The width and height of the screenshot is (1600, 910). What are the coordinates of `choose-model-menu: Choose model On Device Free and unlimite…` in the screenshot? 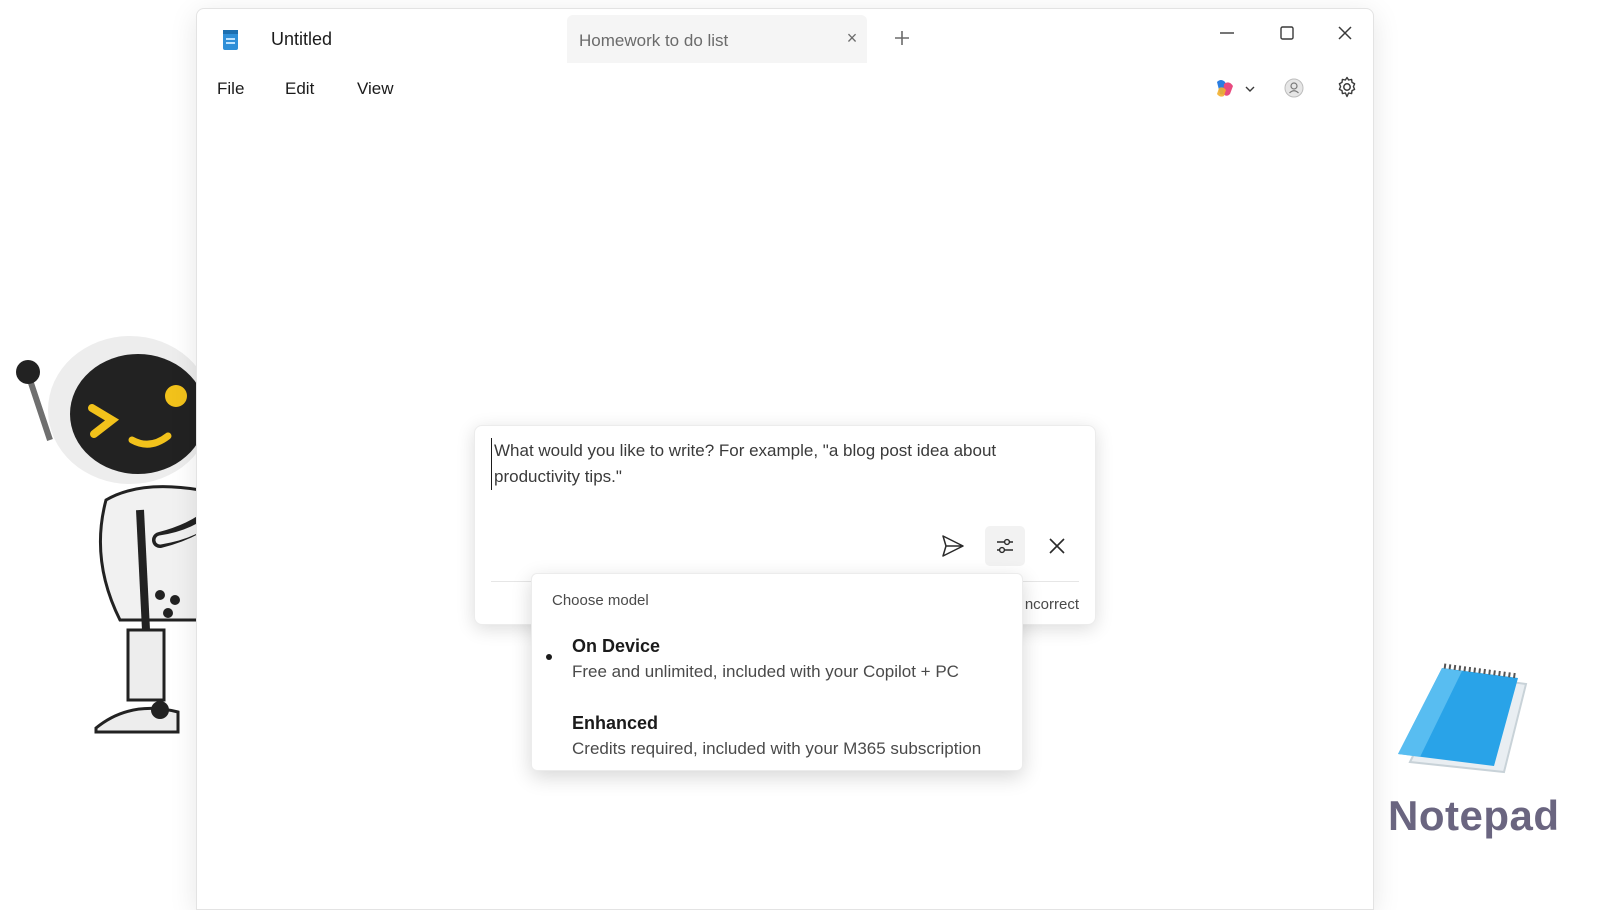 It's located at (777, 672).